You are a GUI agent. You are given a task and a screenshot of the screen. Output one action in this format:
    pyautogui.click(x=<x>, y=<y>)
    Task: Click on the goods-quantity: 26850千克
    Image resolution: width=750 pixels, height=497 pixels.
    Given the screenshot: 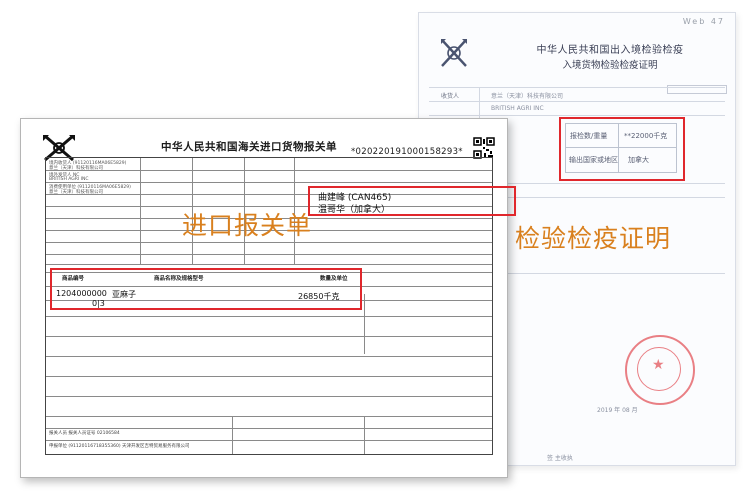 What is the action you would take?
    pyautogui.click(x=319, y=296)
    